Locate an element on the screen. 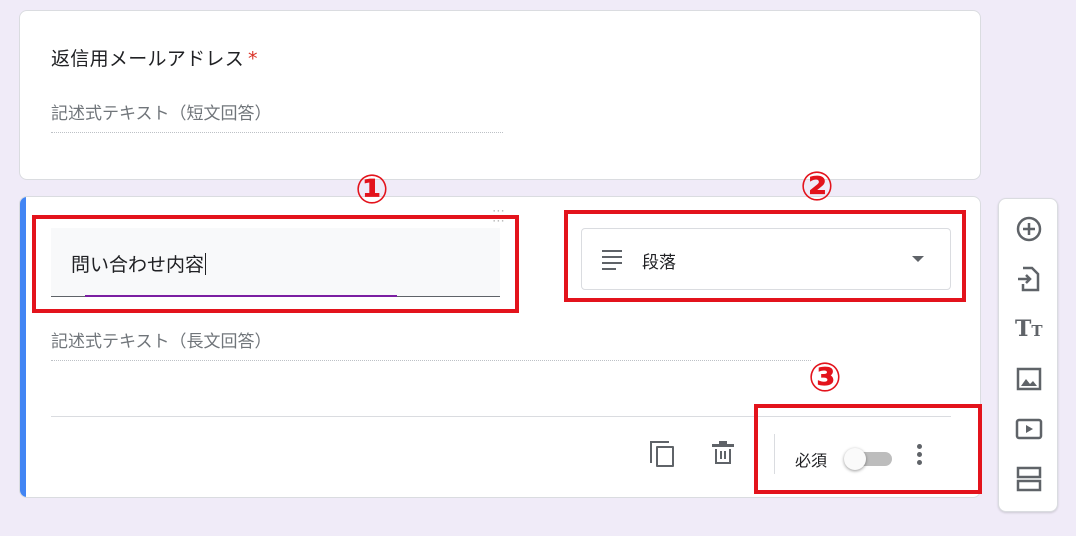 The width and height of the screenshot is (1076, 536). title-text-icon: TT is located at coordinates (1029, 329).